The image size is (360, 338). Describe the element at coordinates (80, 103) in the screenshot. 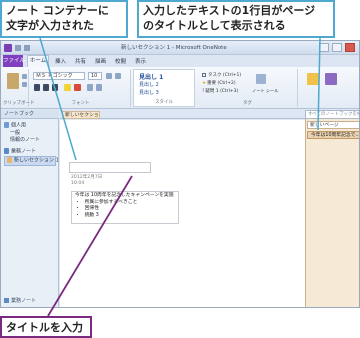

I see `font-group-label: フォント` at that location.